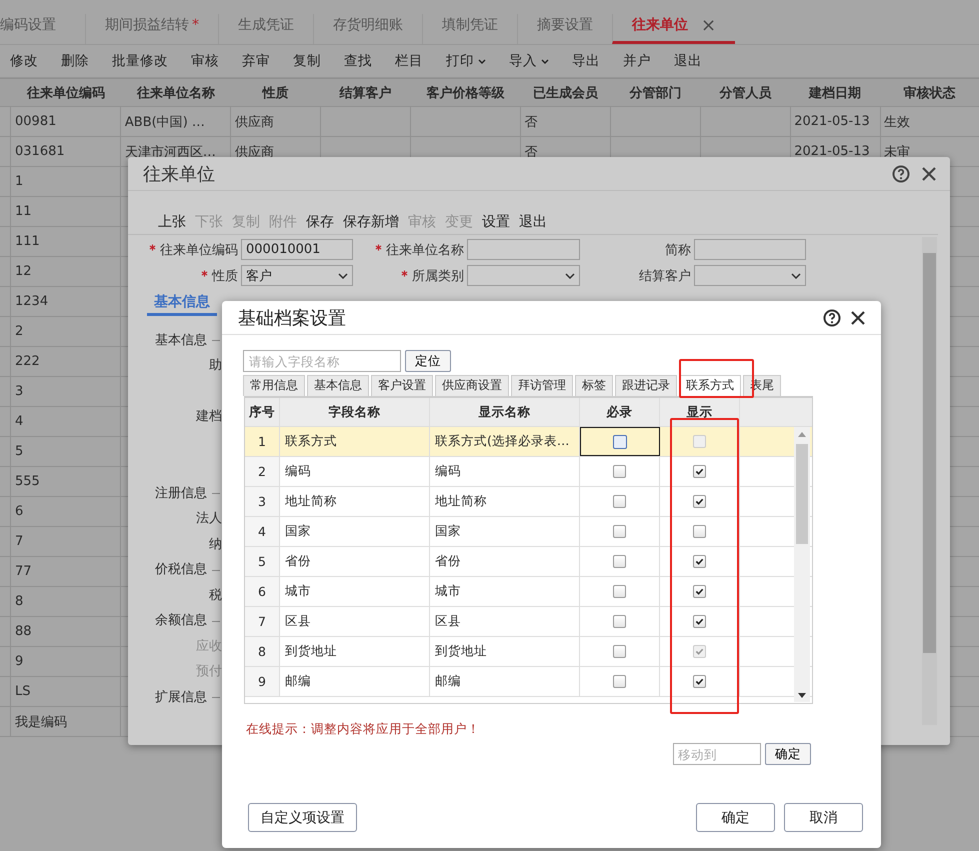 This screenshot has height=851, width=979. Describe the element at coordinates (140, 61) in the screenshot. I see `toolbar-button: 批量修改` at that location.